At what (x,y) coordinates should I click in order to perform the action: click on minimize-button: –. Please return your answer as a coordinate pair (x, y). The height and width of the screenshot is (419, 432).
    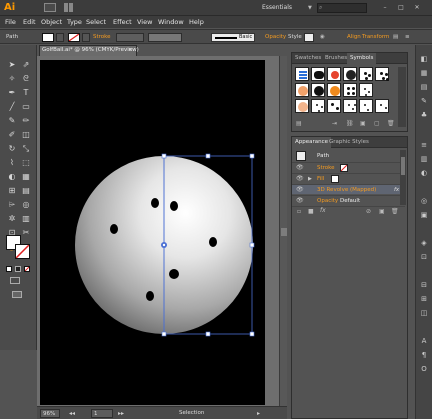
    Looking at the image, I should click on (385, 8).